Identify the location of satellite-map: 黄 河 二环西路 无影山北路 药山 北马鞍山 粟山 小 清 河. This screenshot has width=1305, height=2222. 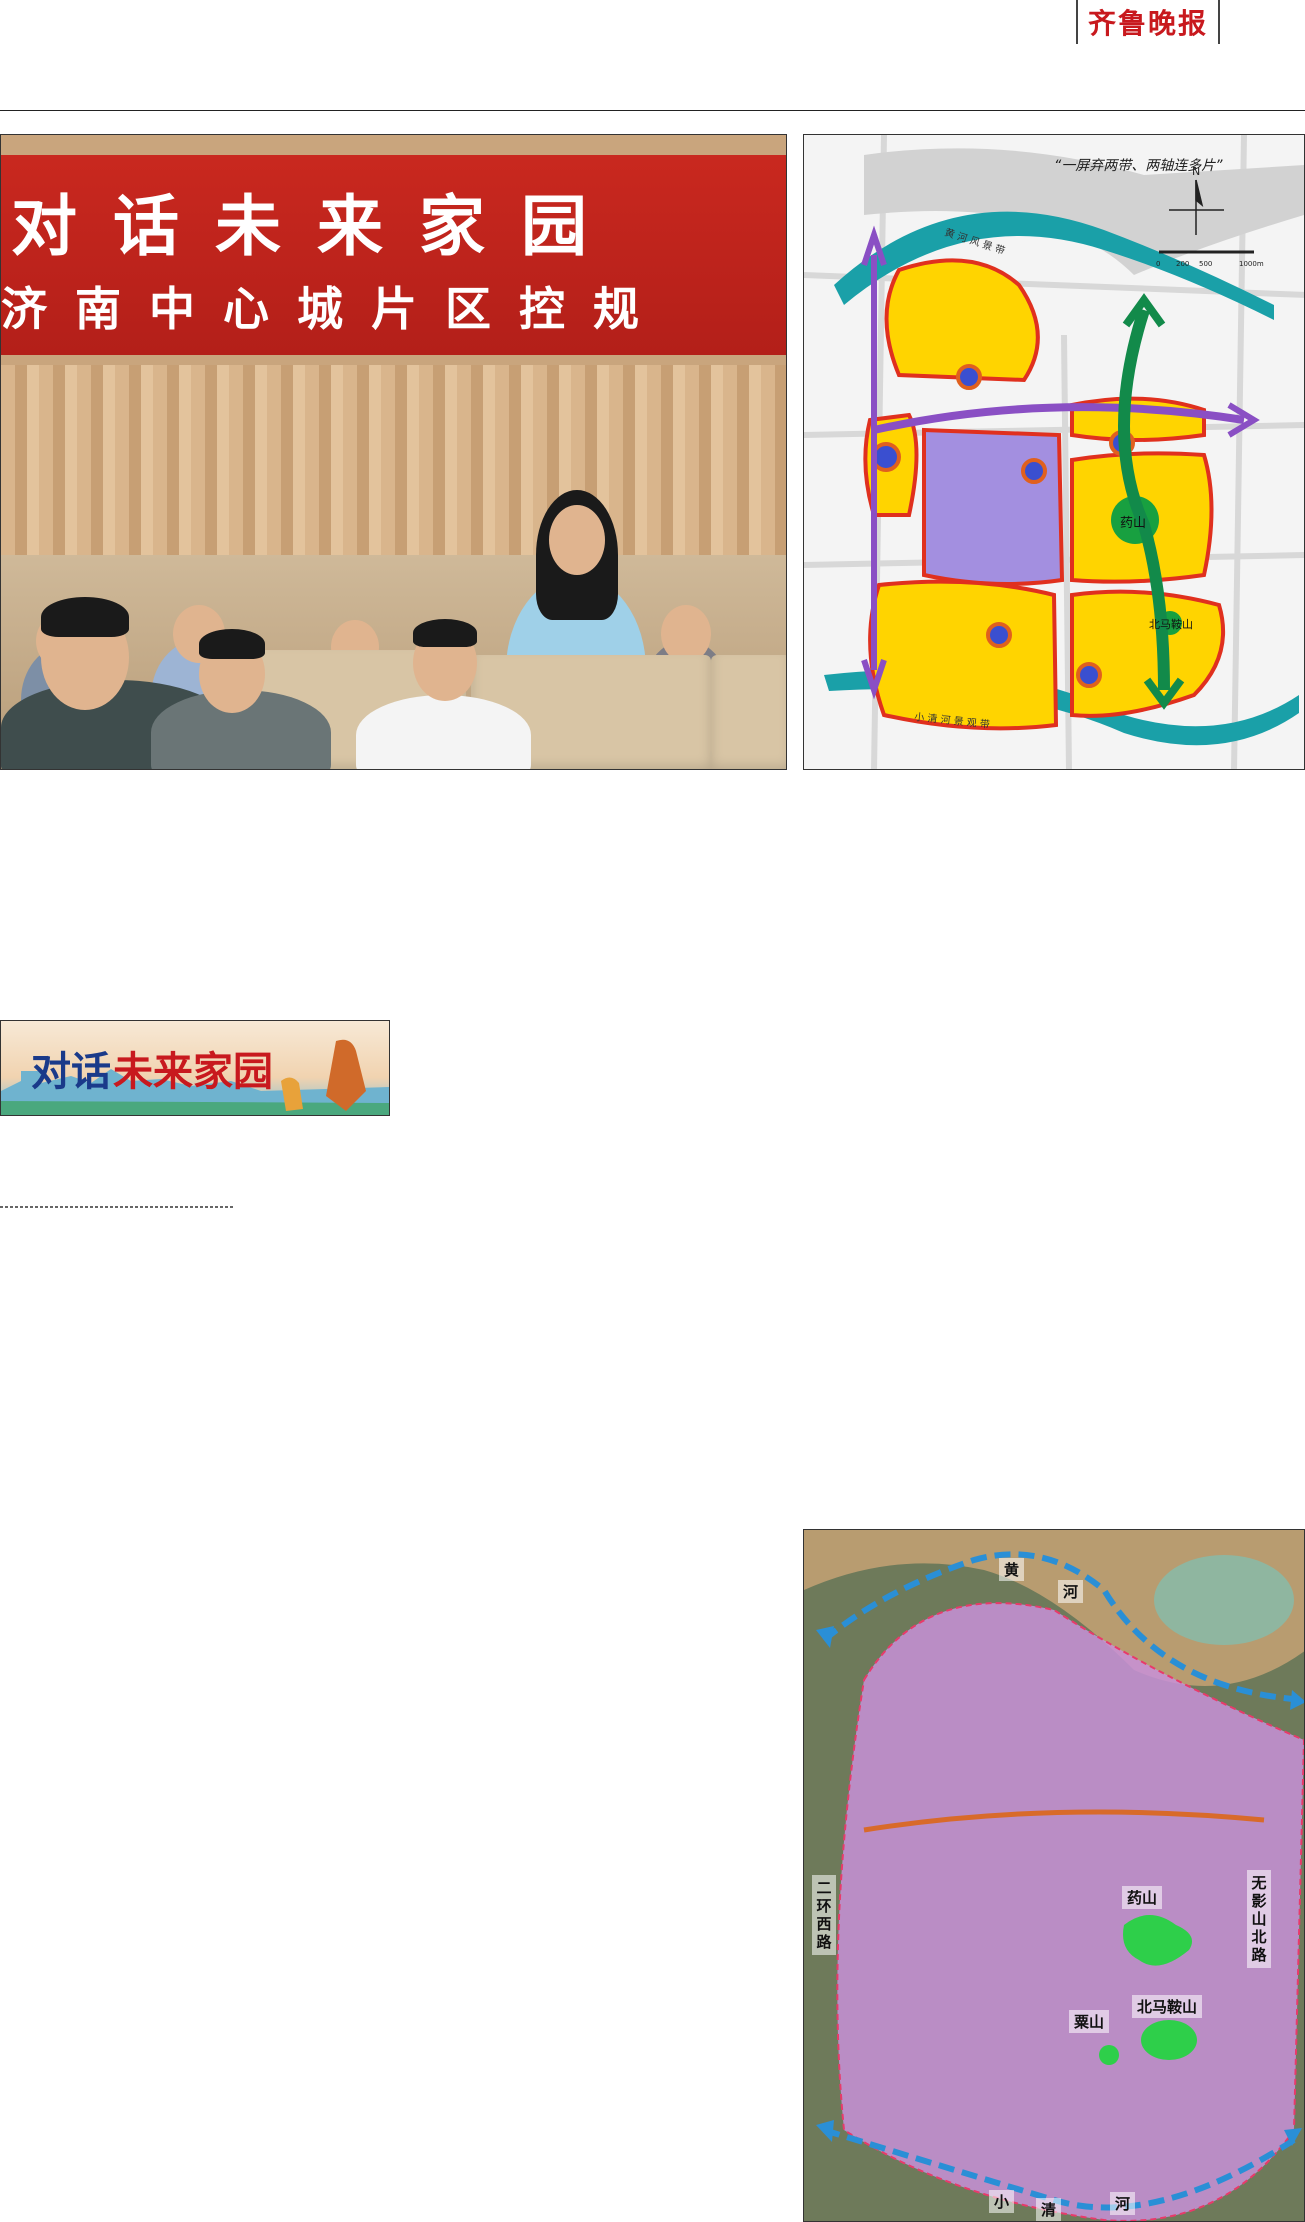
(1054, 1875).